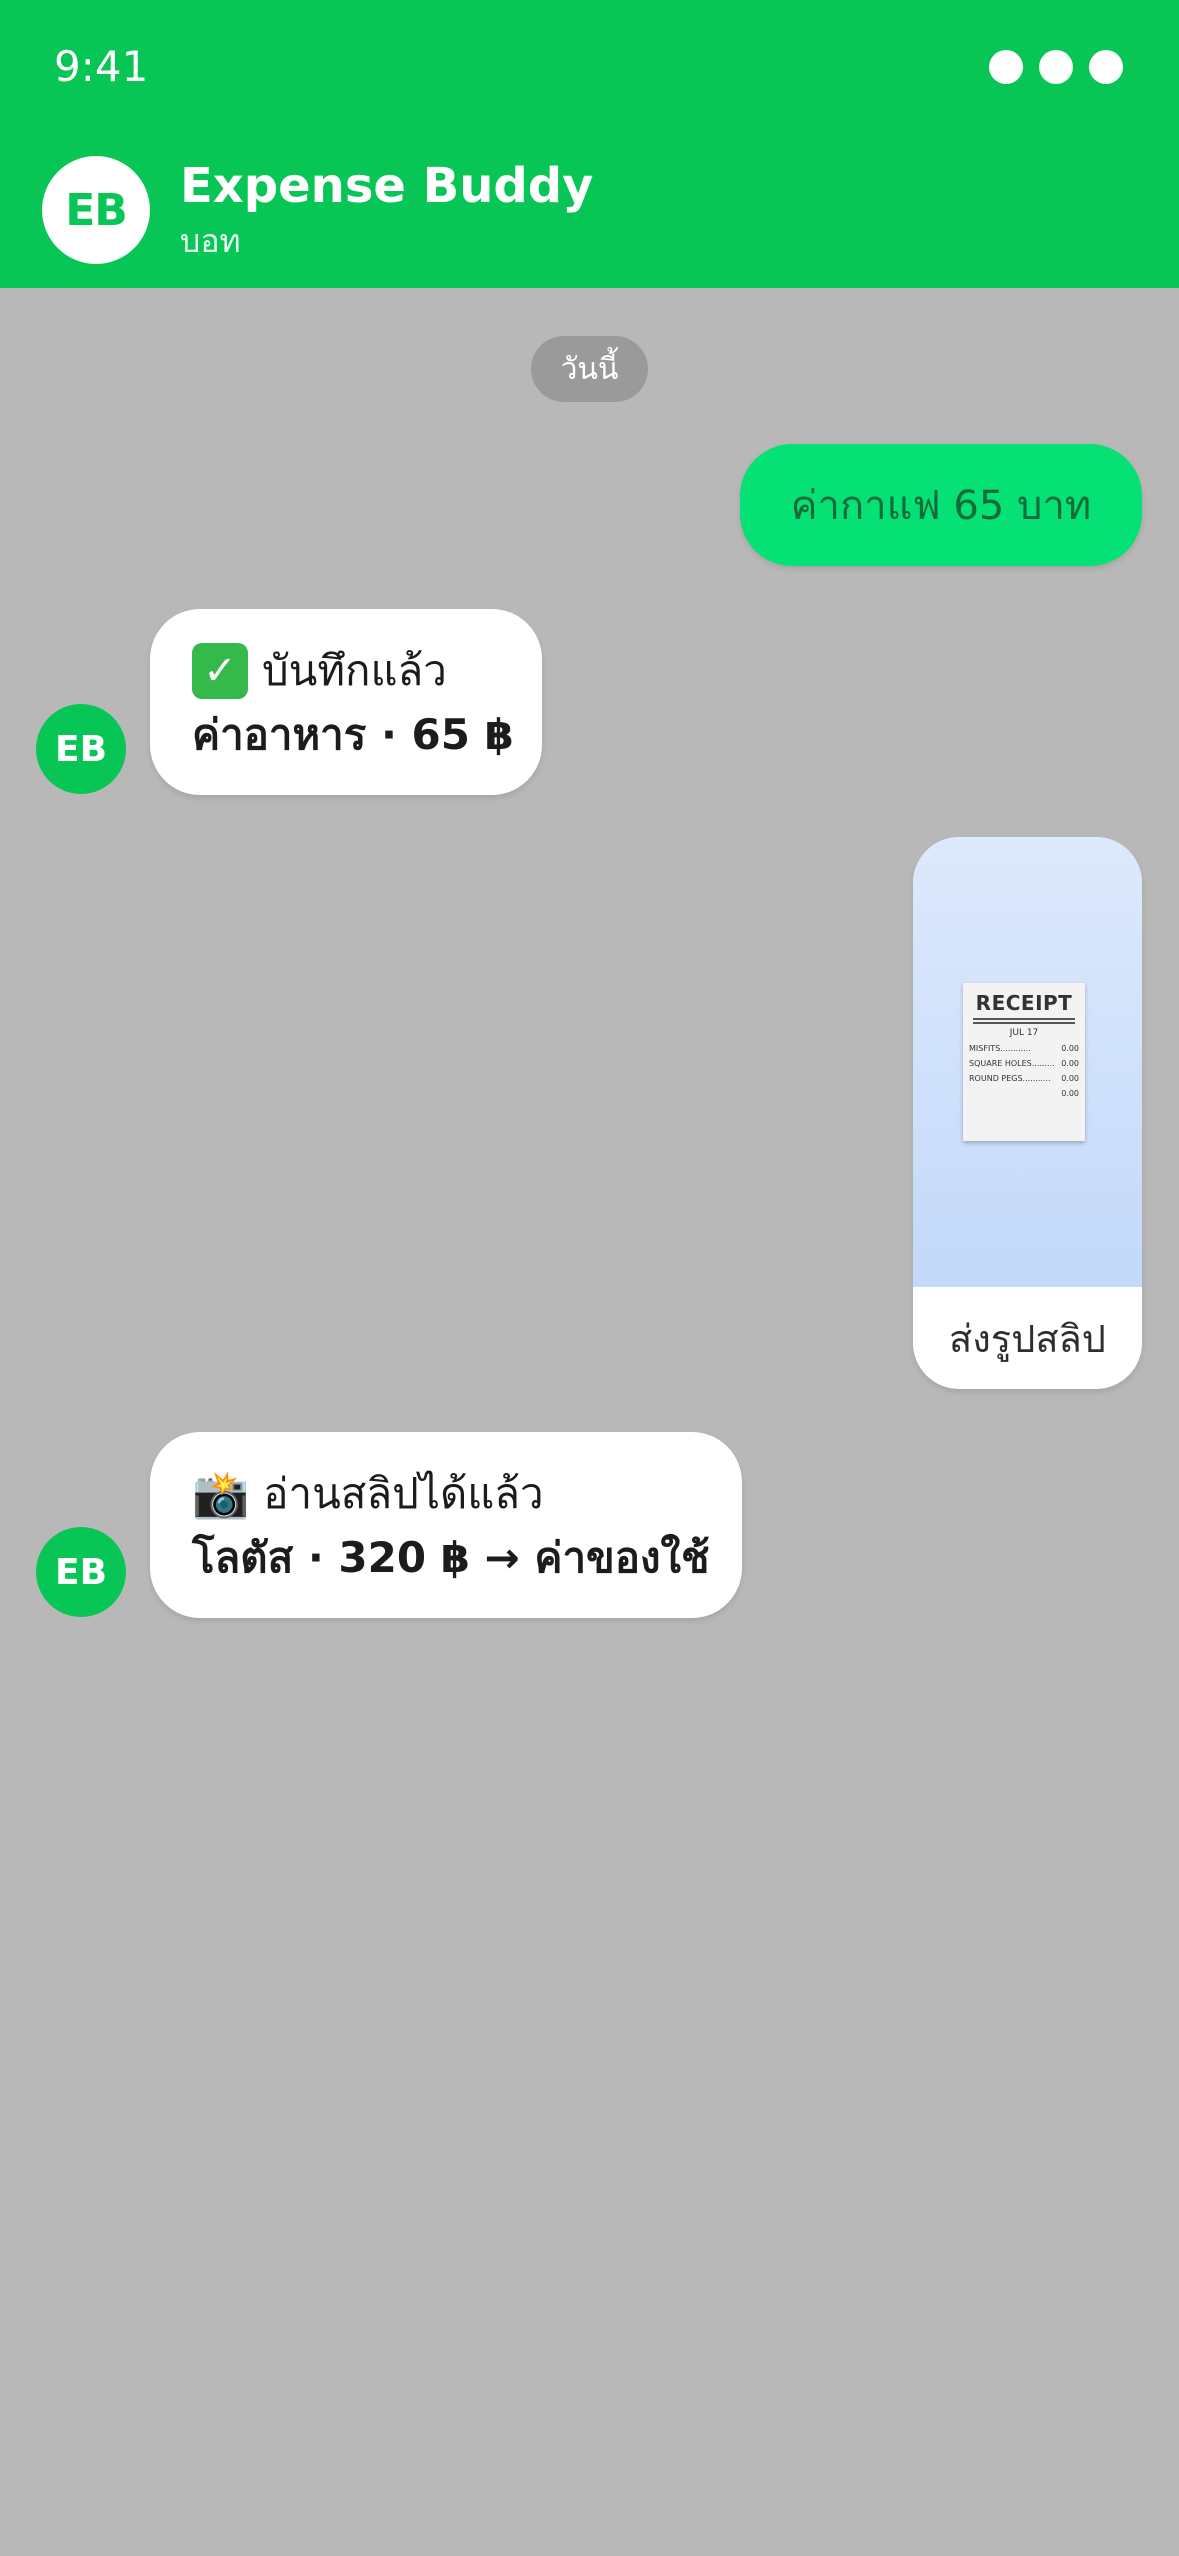 Image resolution: width=1179 pixels, height=2556 pixels. Describe the element at coordinates (346, 702) in the screenshot. I see `bot-message-bubble: ✓ บันทึกแล้ว ค่าอาหาร · 65 ฿` at that location.